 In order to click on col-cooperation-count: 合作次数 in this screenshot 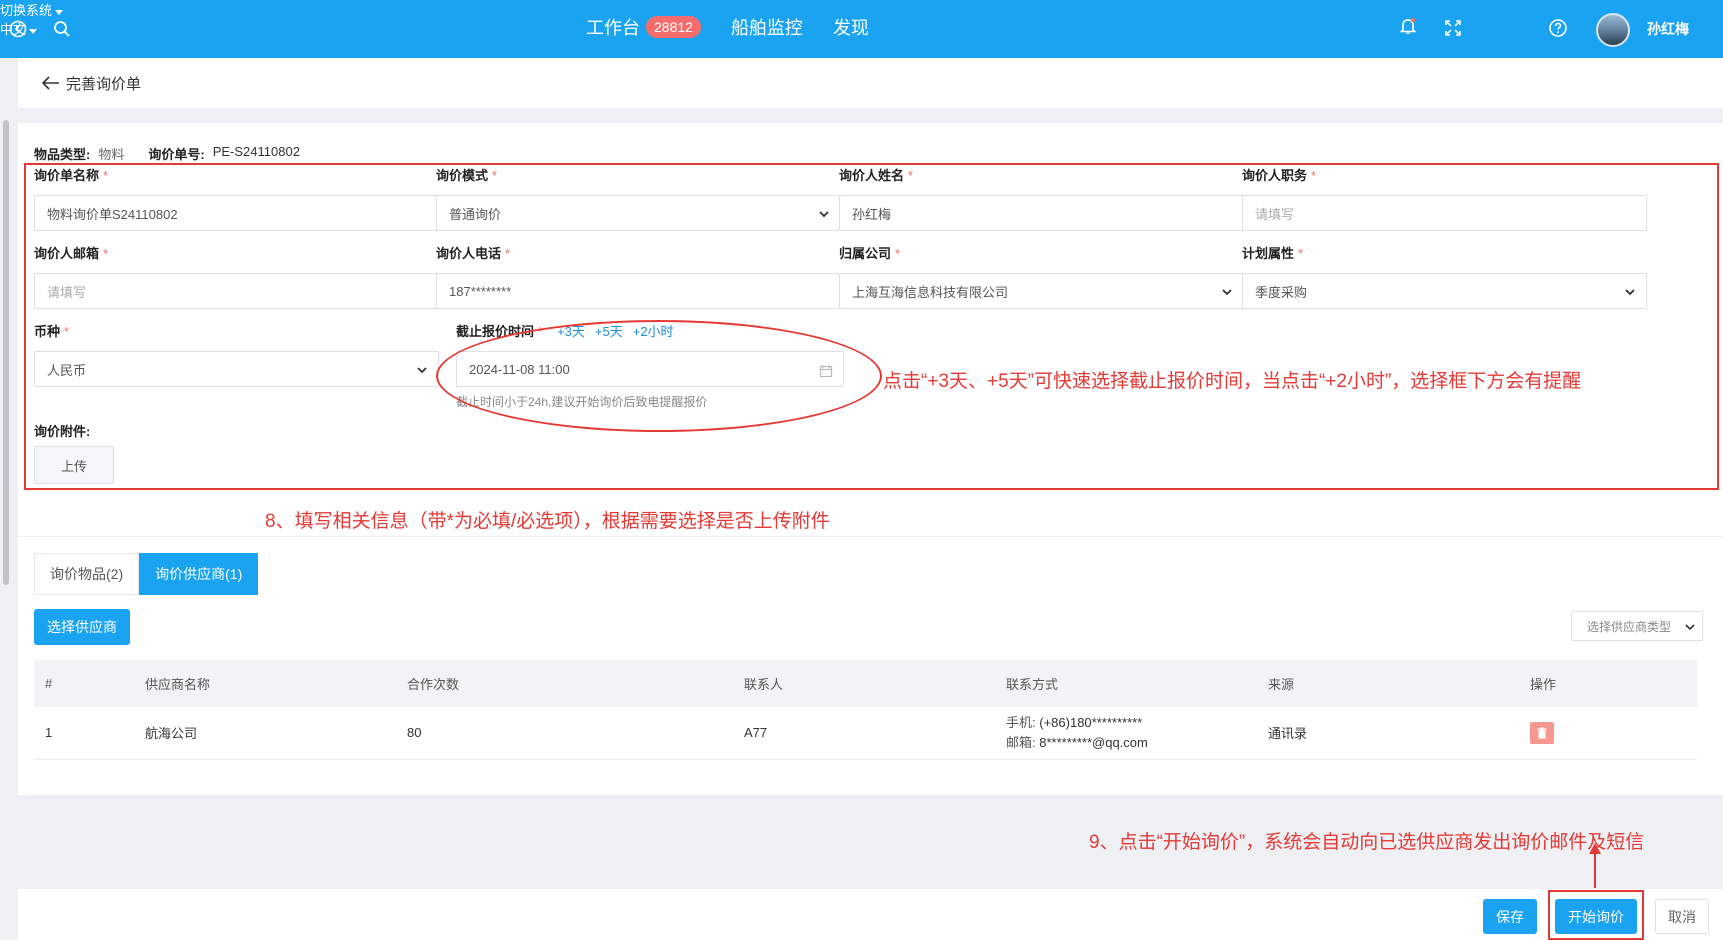, I will do `click(564, 683)`.